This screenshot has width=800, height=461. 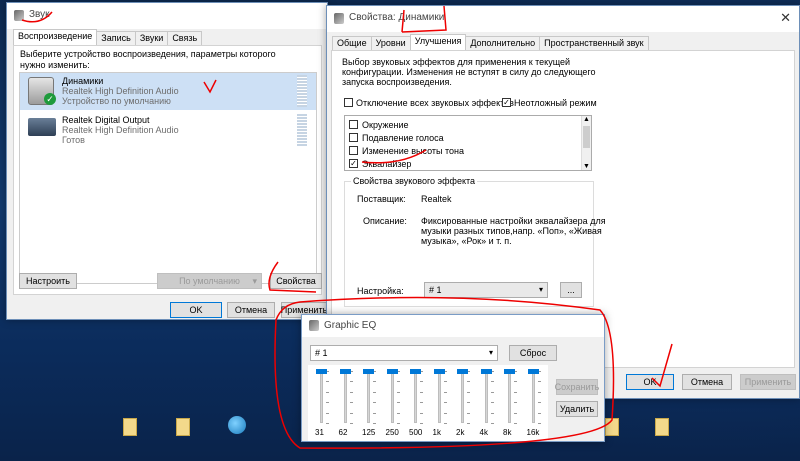 I want to click on tab-advanced: Дополнительно, so click(x=503, y=43).